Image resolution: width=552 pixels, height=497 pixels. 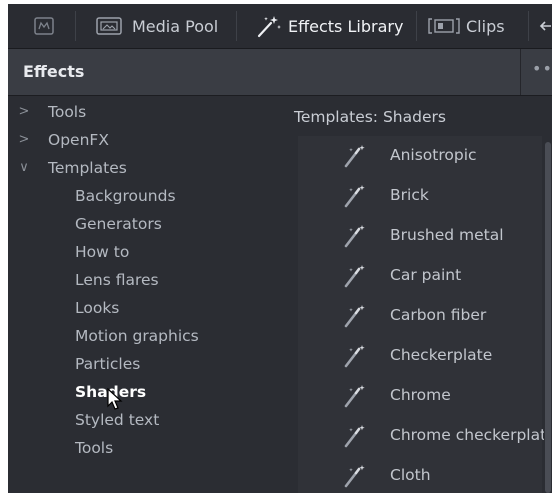 What do you see at coordinates (67, 112) in the screenshot?
I see `tree-item-label: Tools` at bounding box center [67, 112].